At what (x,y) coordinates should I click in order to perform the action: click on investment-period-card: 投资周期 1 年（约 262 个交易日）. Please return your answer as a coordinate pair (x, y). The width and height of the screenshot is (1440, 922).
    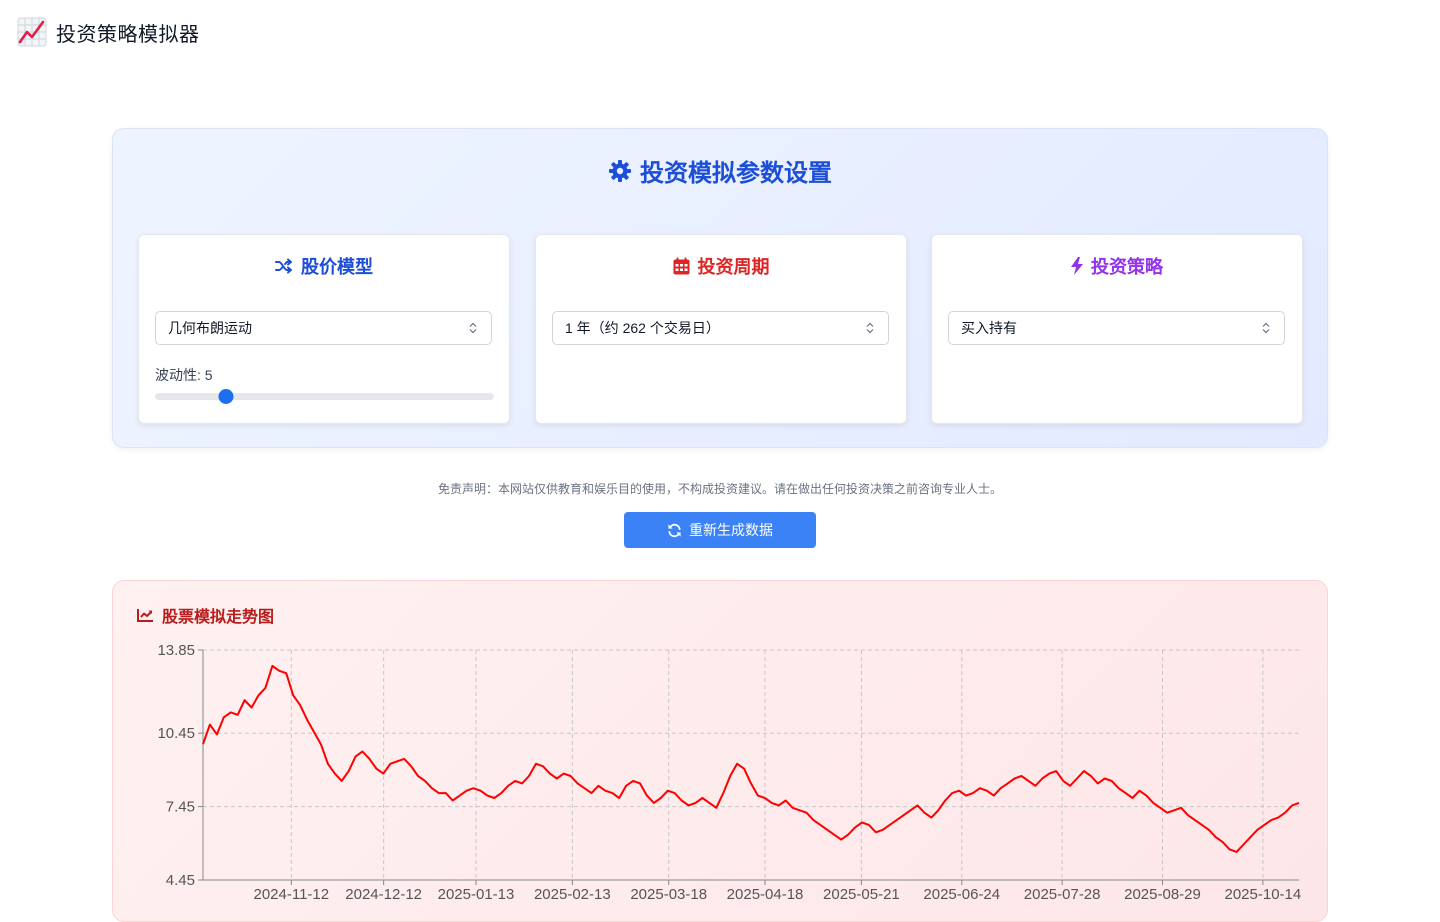
    Looking at the image, I should click on (721, 329).